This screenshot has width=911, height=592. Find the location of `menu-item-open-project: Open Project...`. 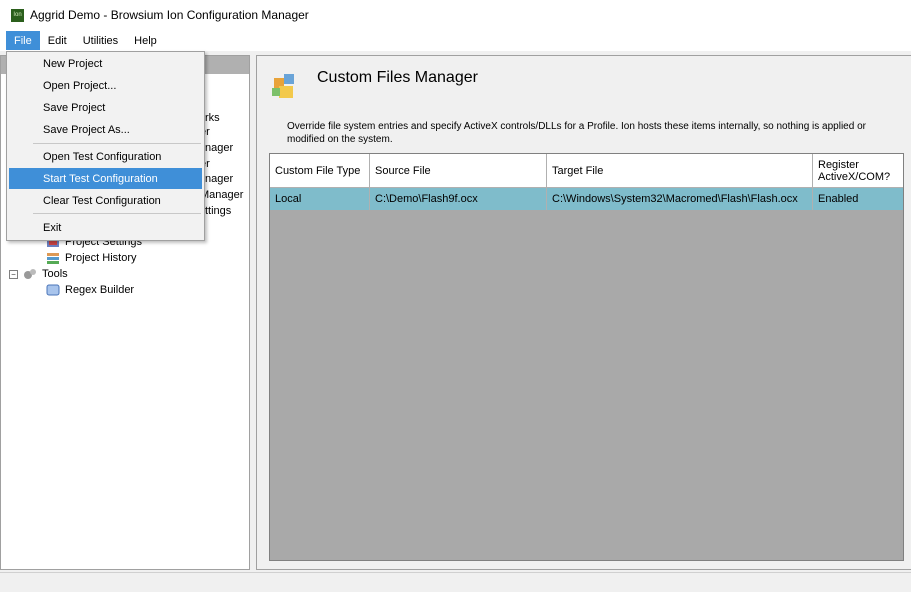

menu-item-open-project: Open Project... is located at coordinates (105, 85).